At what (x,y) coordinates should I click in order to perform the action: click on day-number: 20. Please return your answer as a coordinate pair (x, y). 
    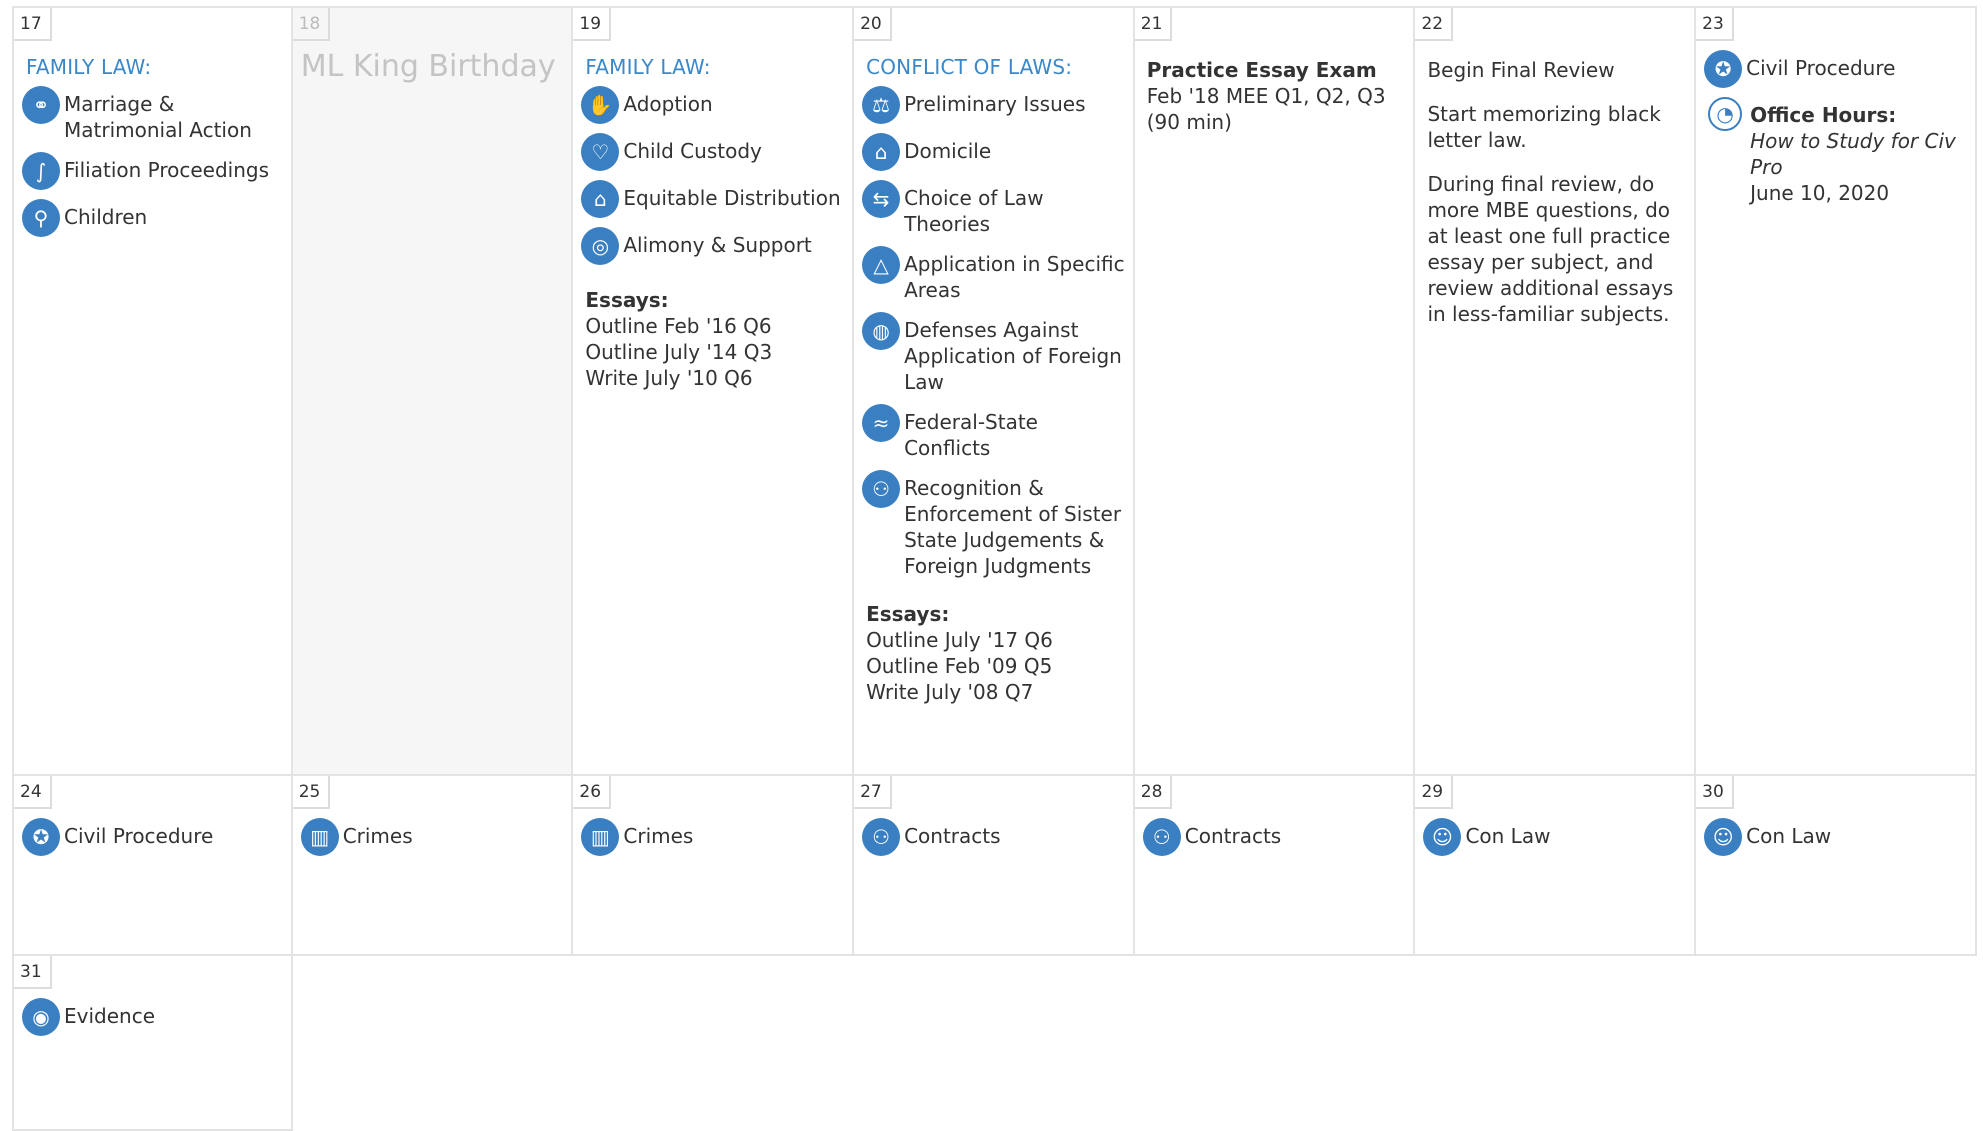
    Looking at the image, I should click on (873, 24).